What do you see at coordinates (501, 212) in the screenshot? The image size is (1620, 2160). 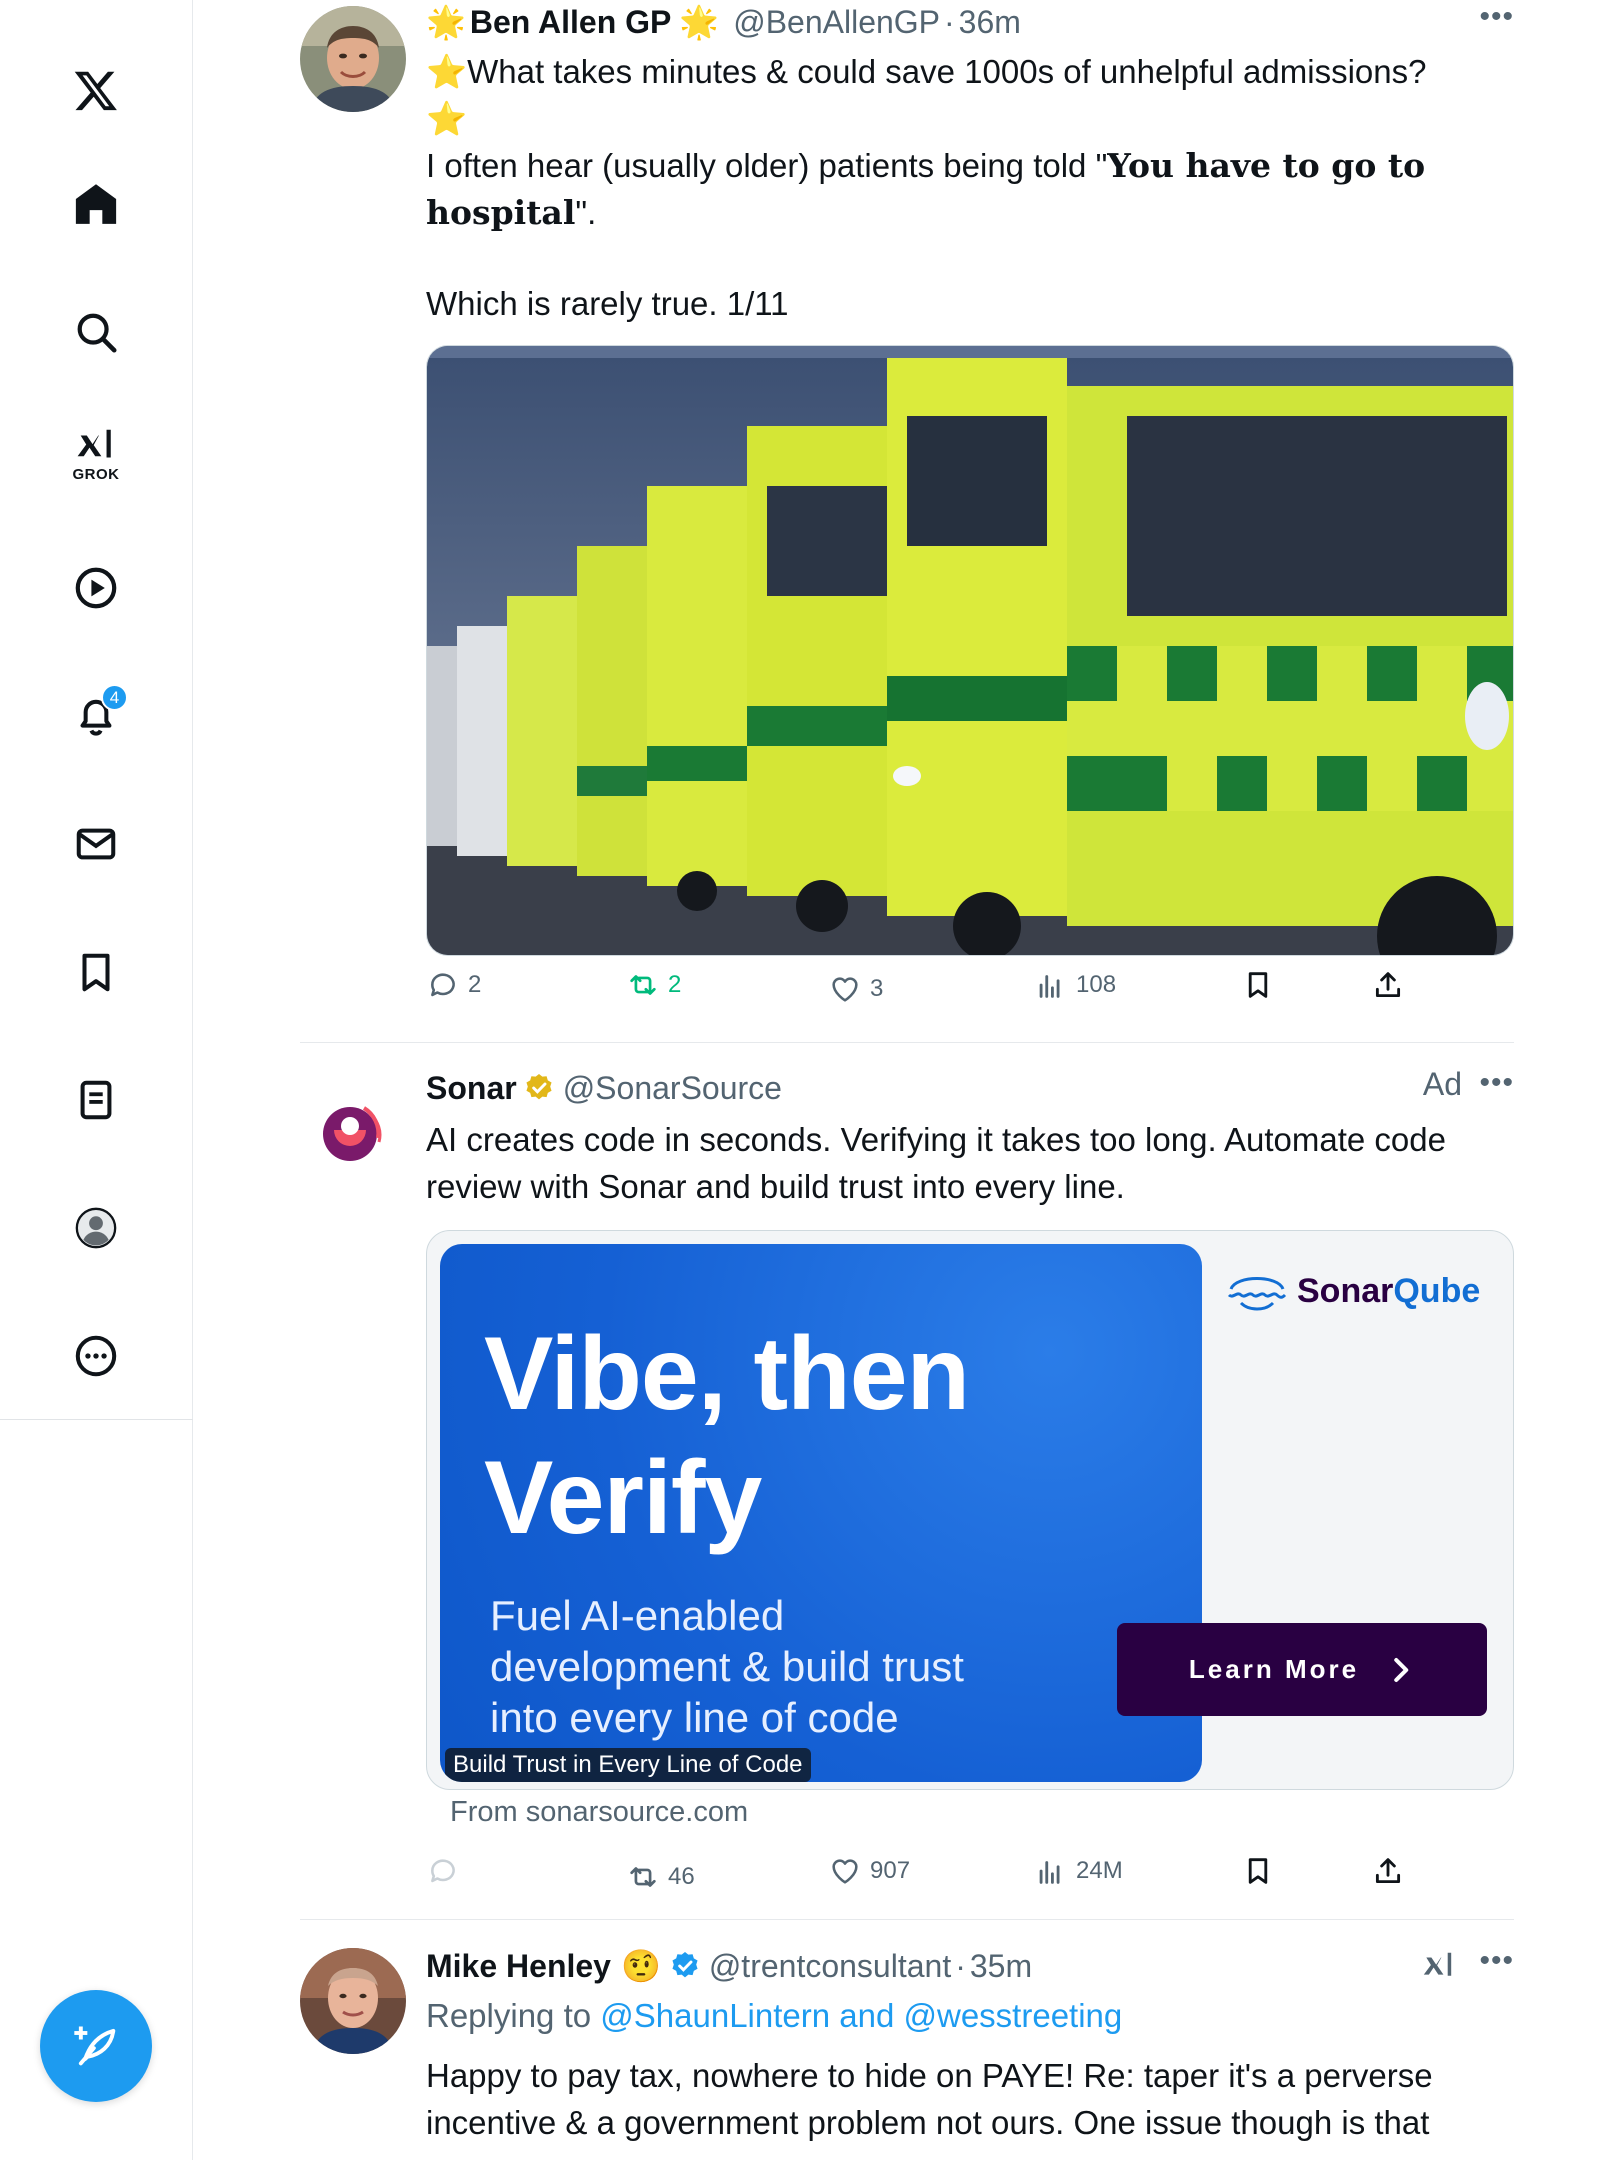 I see `post-text-bold: hospital` at bounding box center [501, 212].